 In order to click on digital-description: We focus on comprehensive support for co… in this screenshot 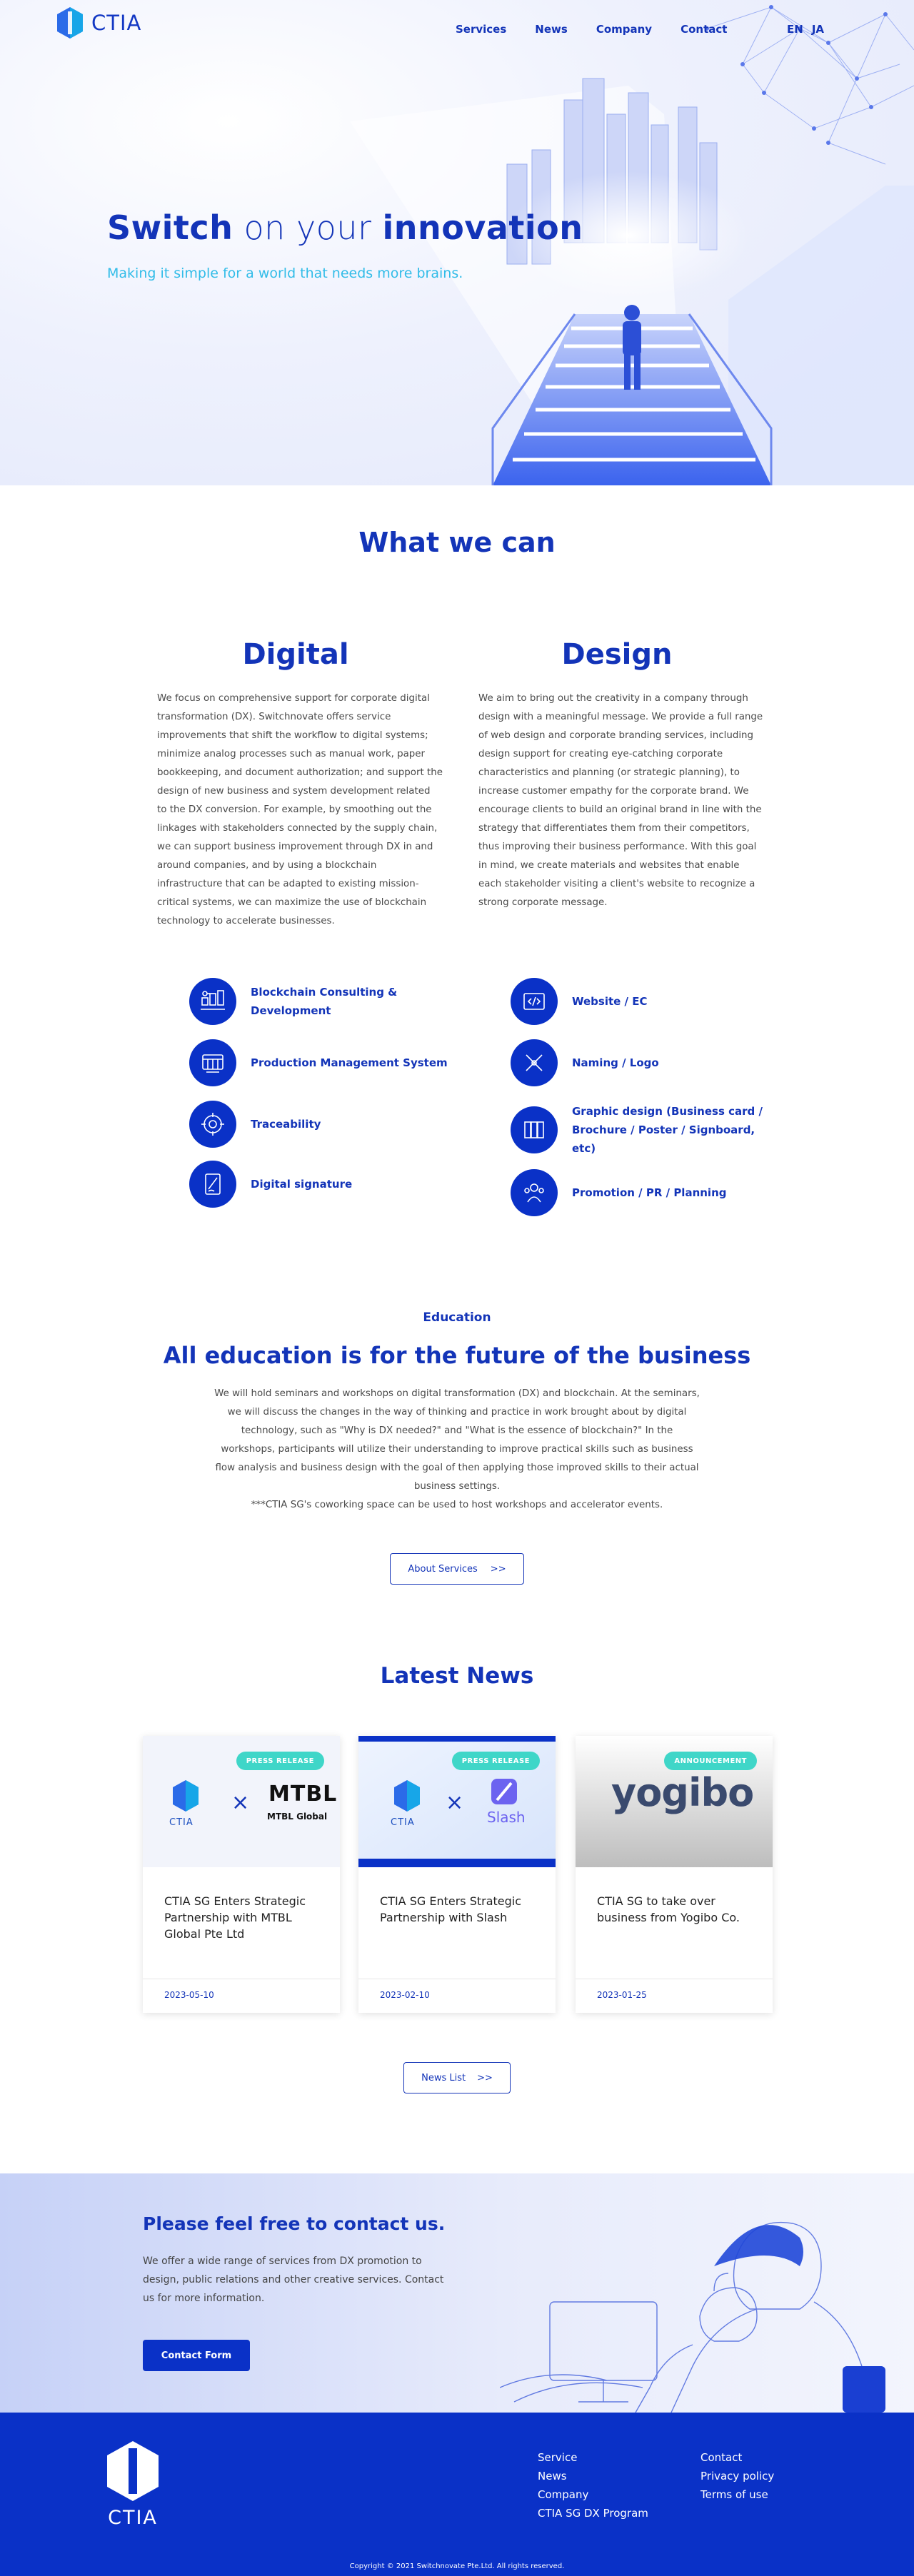, I will do `click(300, 809)`.